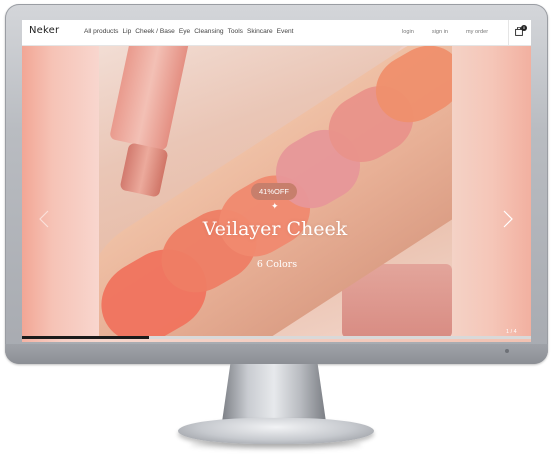  Describe the element at coordinates (276, 431) in the screenshot. I see `monitor-stand-base` at that location.